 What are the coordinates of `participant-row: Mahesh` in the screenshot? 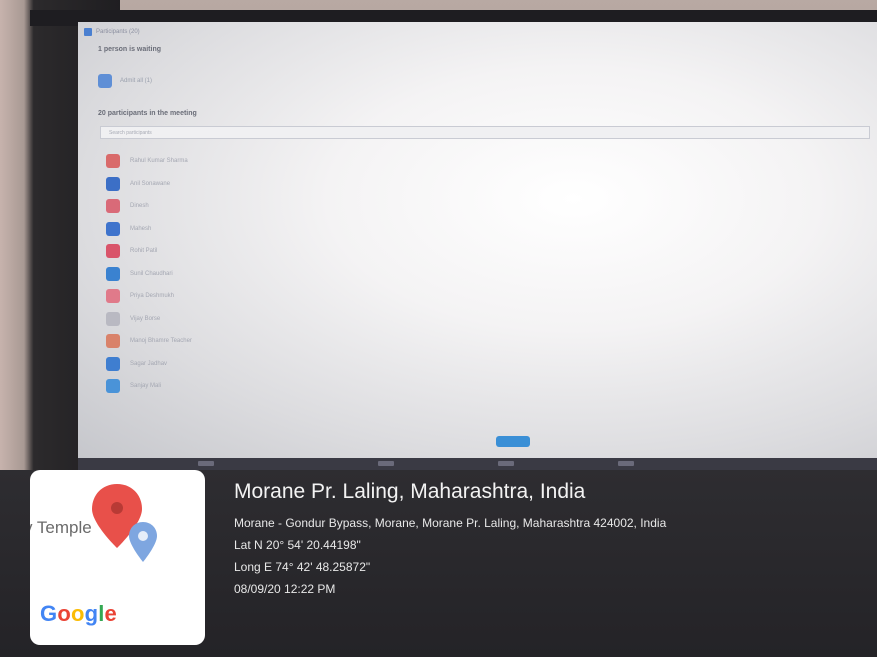 It's located at (149, 229).